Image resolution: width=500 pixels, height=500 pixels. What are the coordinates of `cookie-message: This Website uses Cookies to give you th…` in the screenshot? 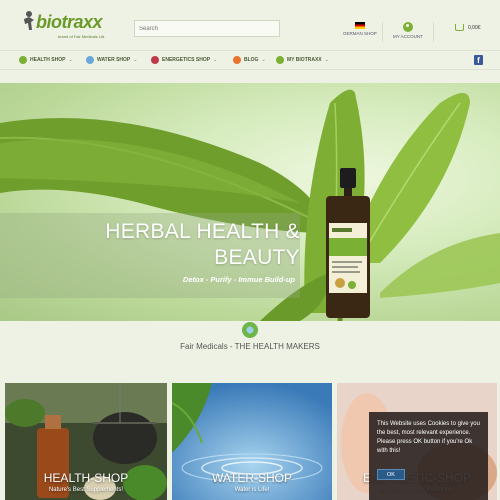 It's located at (428, 437).